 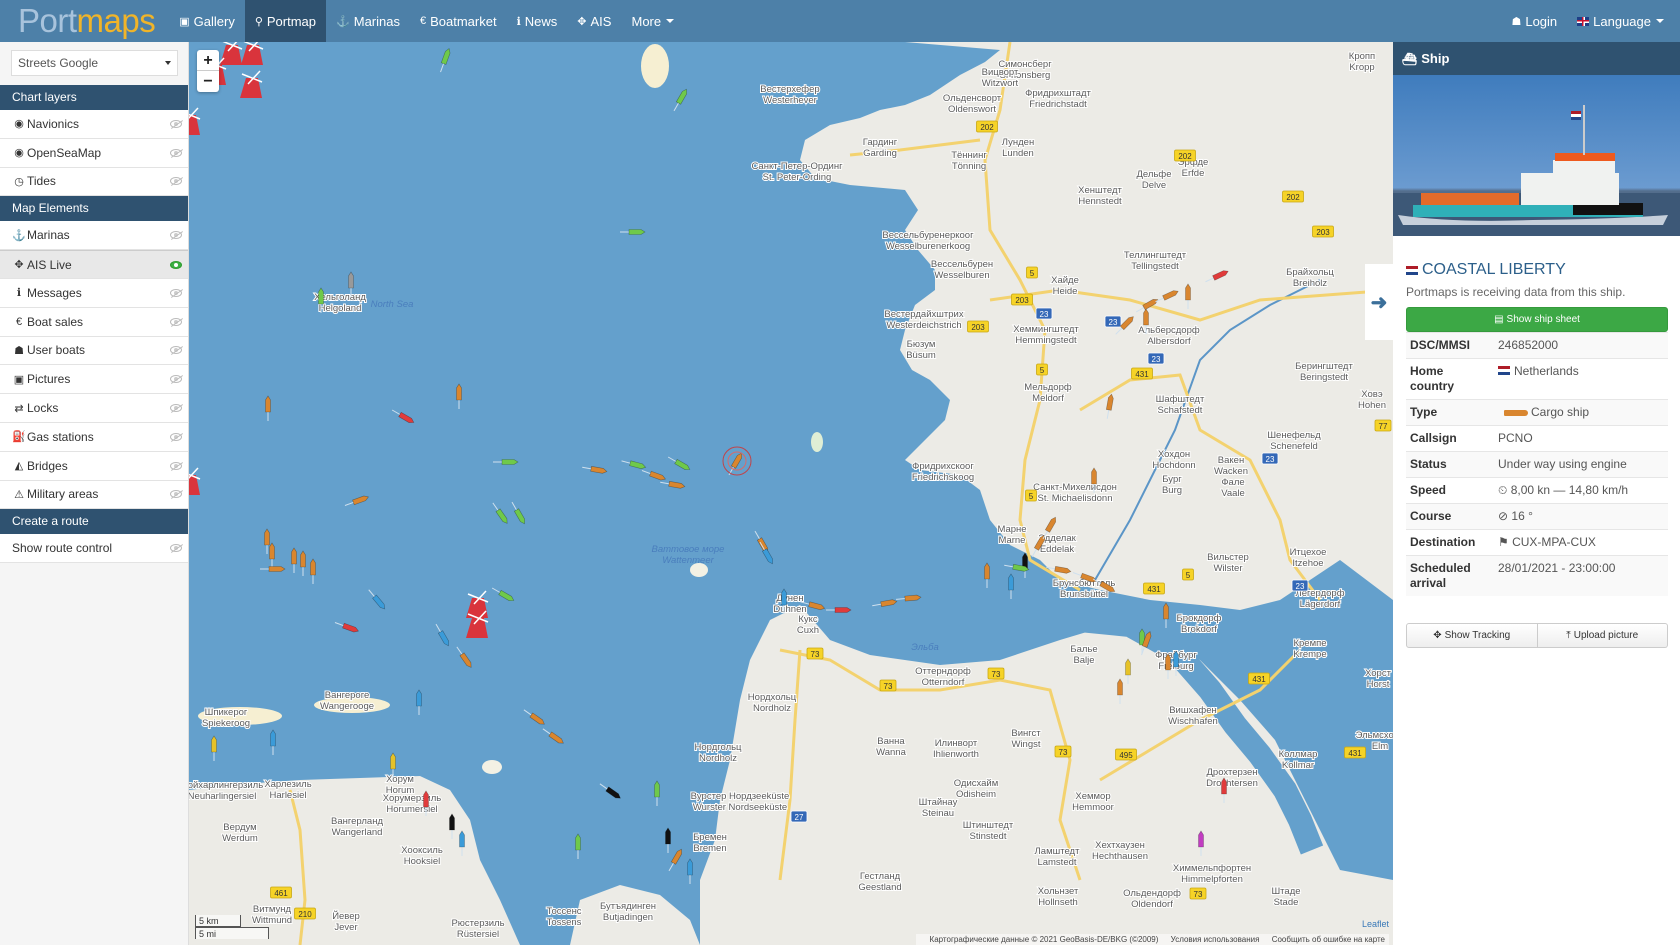 I want to click on sidebar-item-navionics: ◉ Navionics, so click(x=94, y=124).